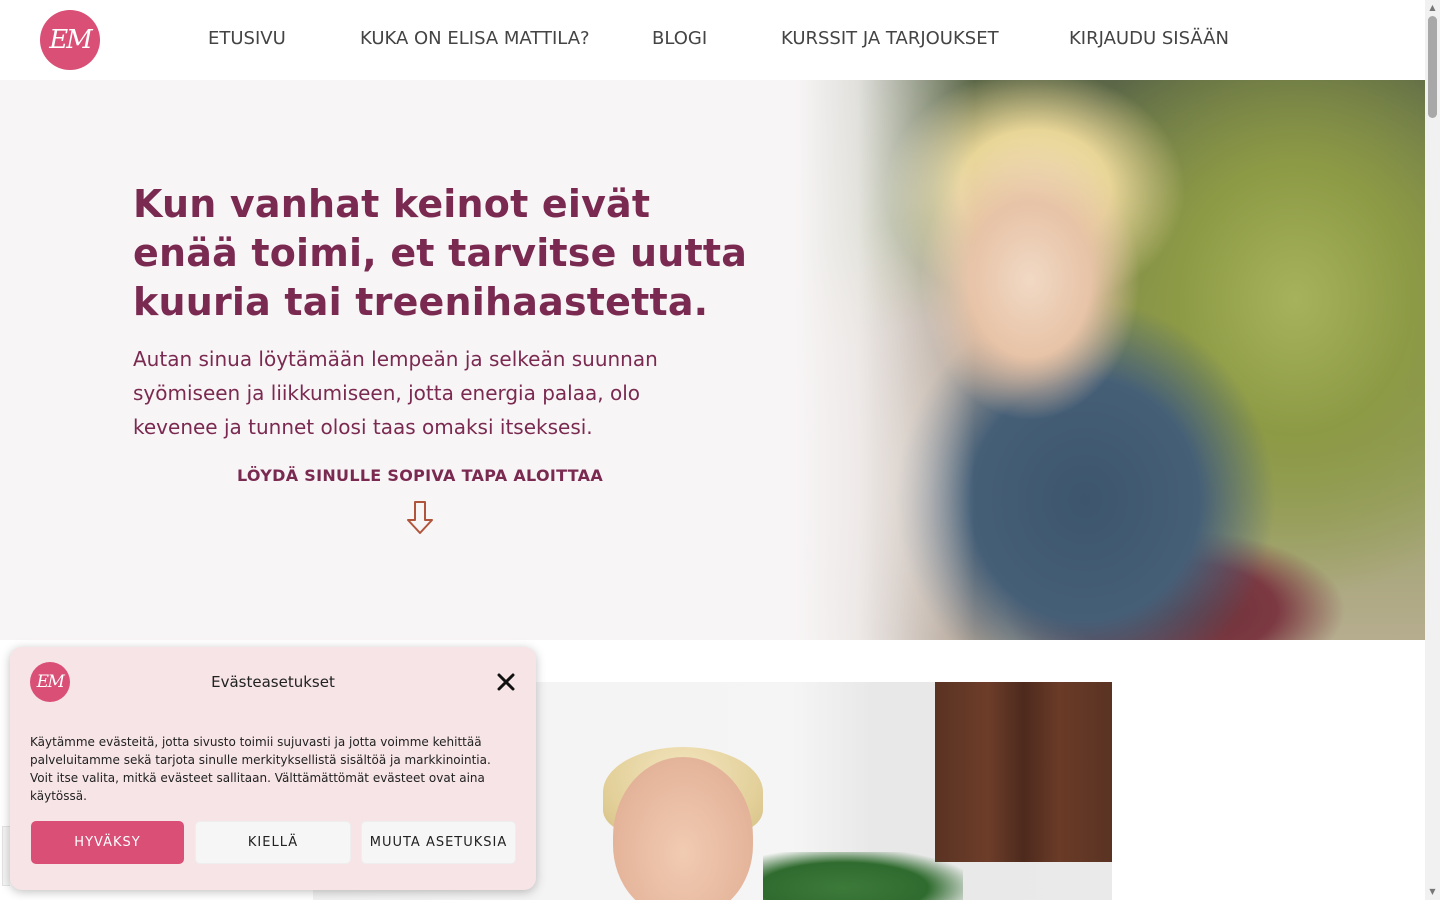 The image size is (1440, 900). What do you see at coordinates (1432, 8) in the screenshot?
I see `scroll-up-icon: ▲` at bounding box center [1432, 8].